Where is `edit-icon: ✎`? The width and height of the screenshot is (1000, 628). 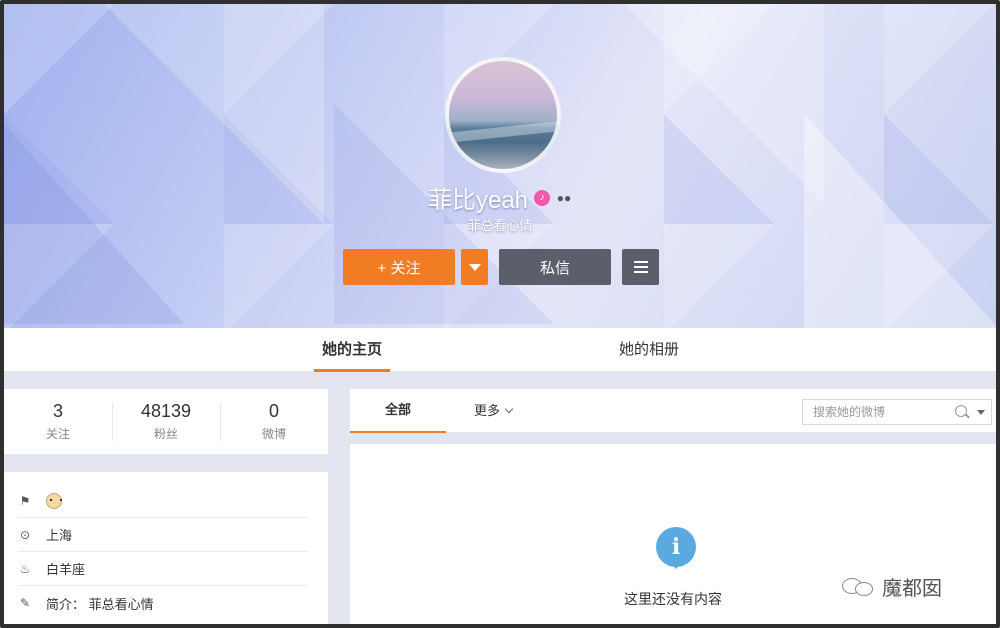
edit-icon: ✎ is located at coordinates (25, 603).